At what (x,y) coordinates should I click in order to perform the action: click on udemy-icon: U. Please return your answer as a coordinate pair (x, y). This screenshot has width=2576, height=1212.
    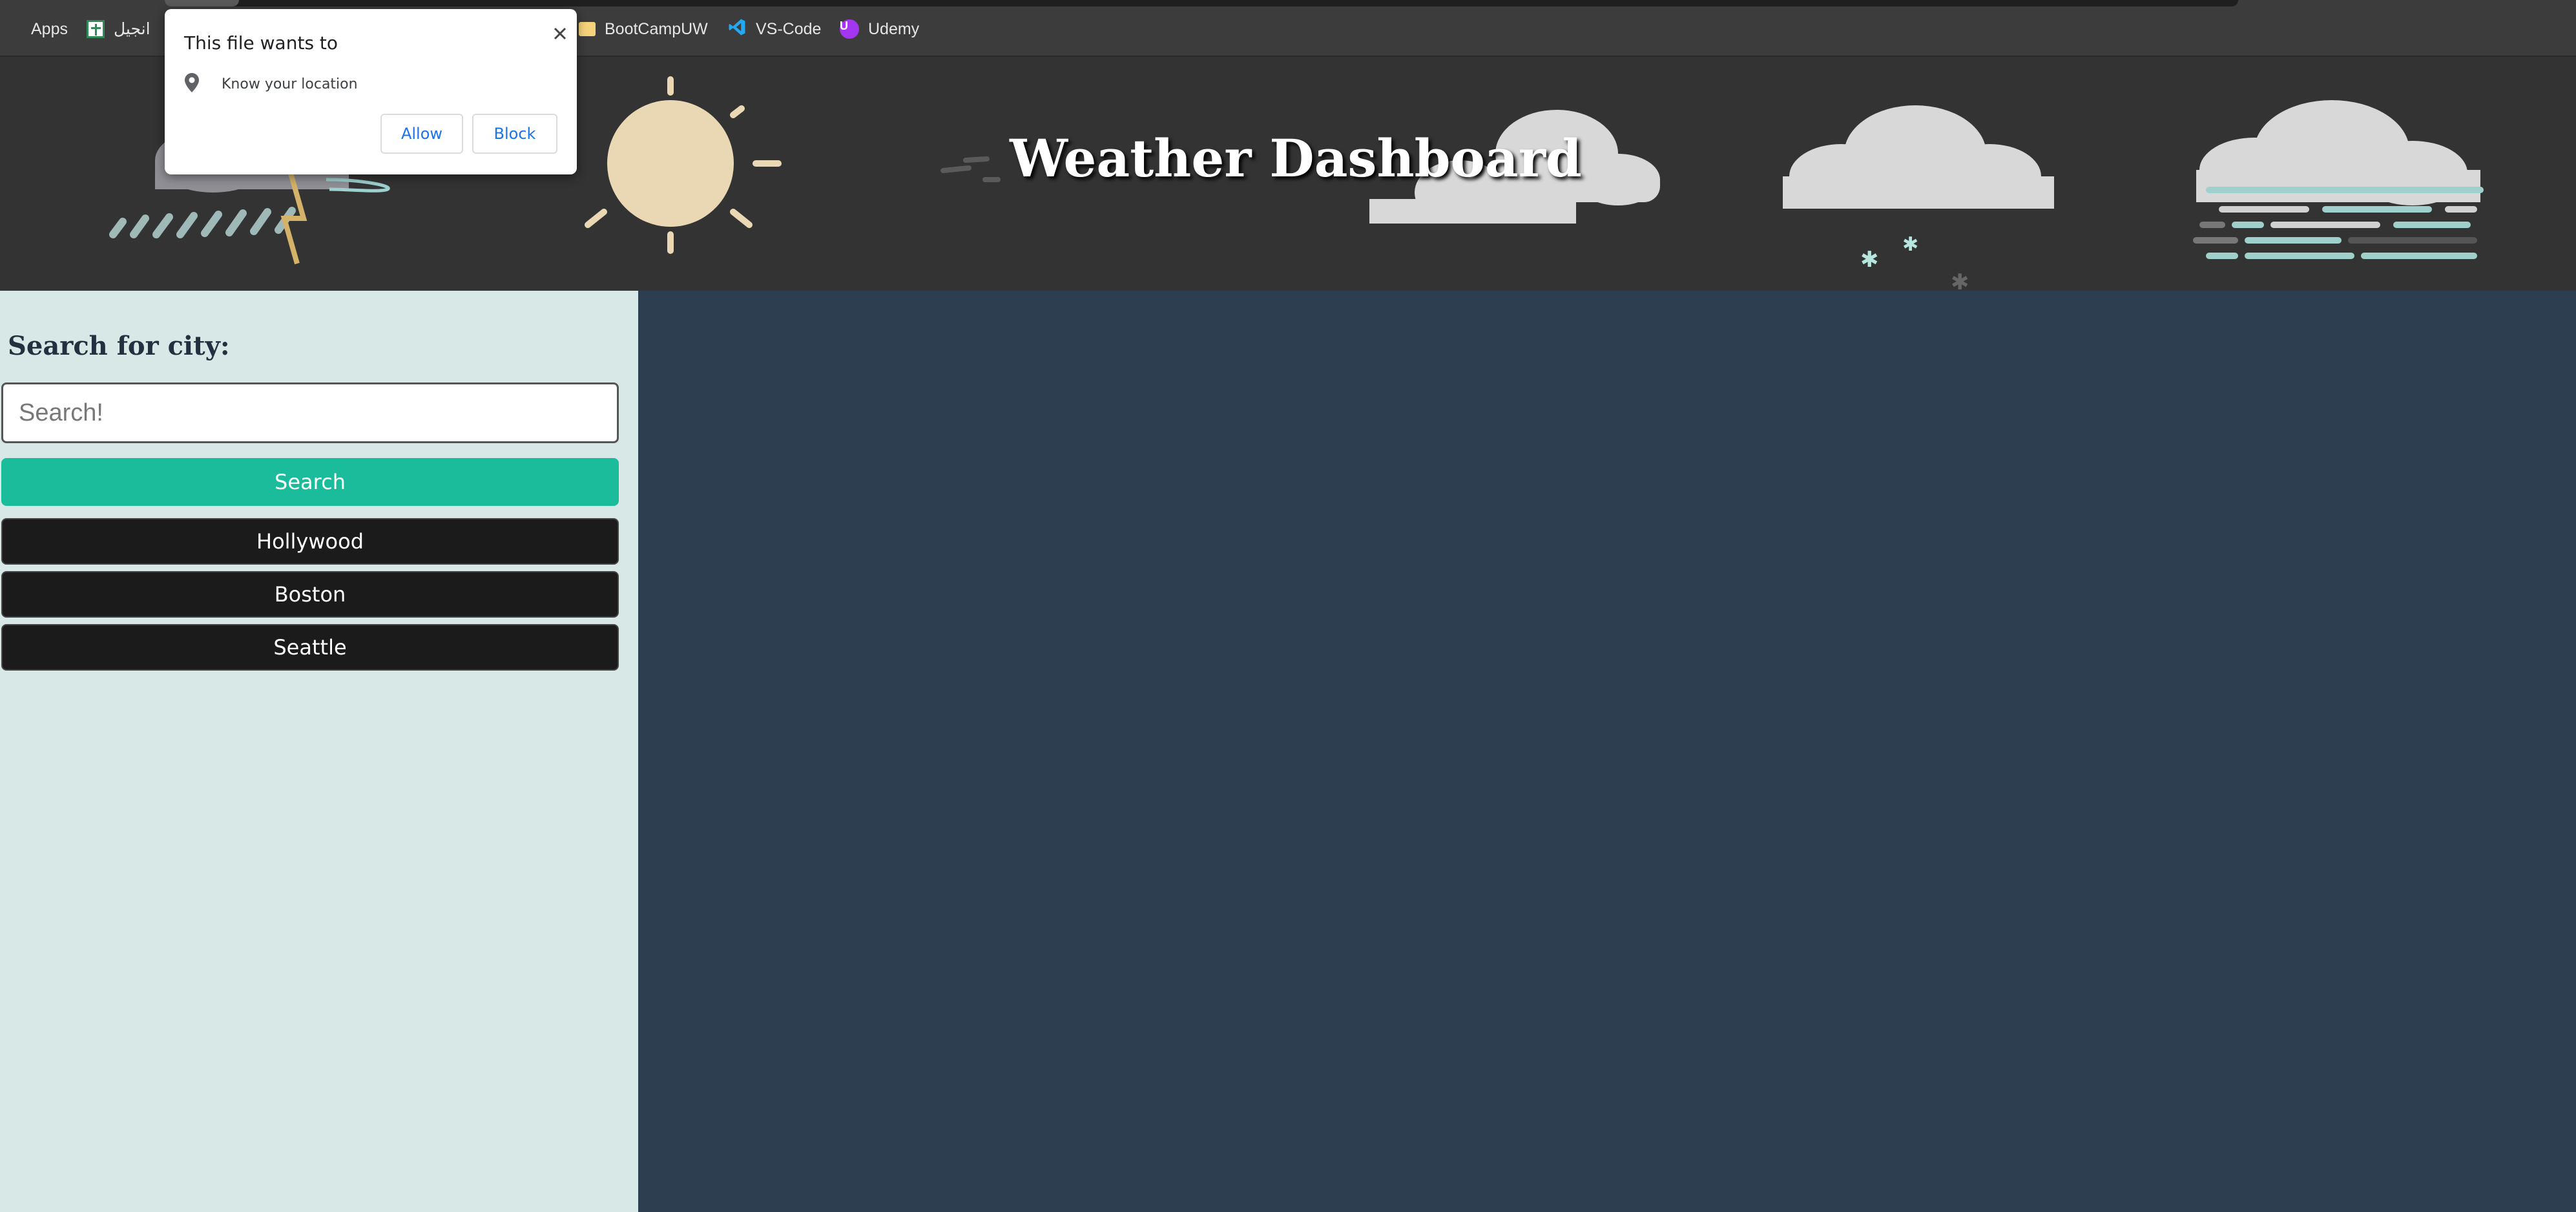
    Looking at the image, I should click on (849, 29).